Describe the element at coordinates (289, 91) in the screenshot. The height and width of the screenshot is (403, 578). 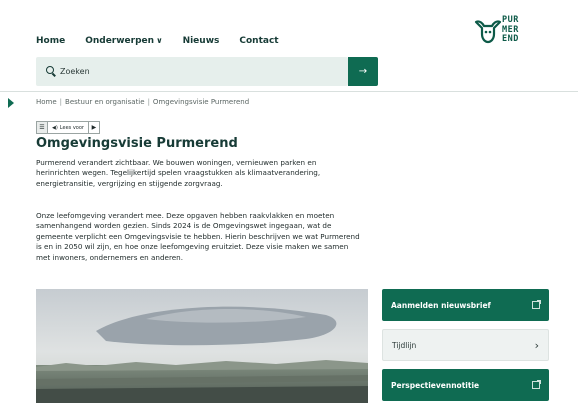
I see `header-divider` at that location.